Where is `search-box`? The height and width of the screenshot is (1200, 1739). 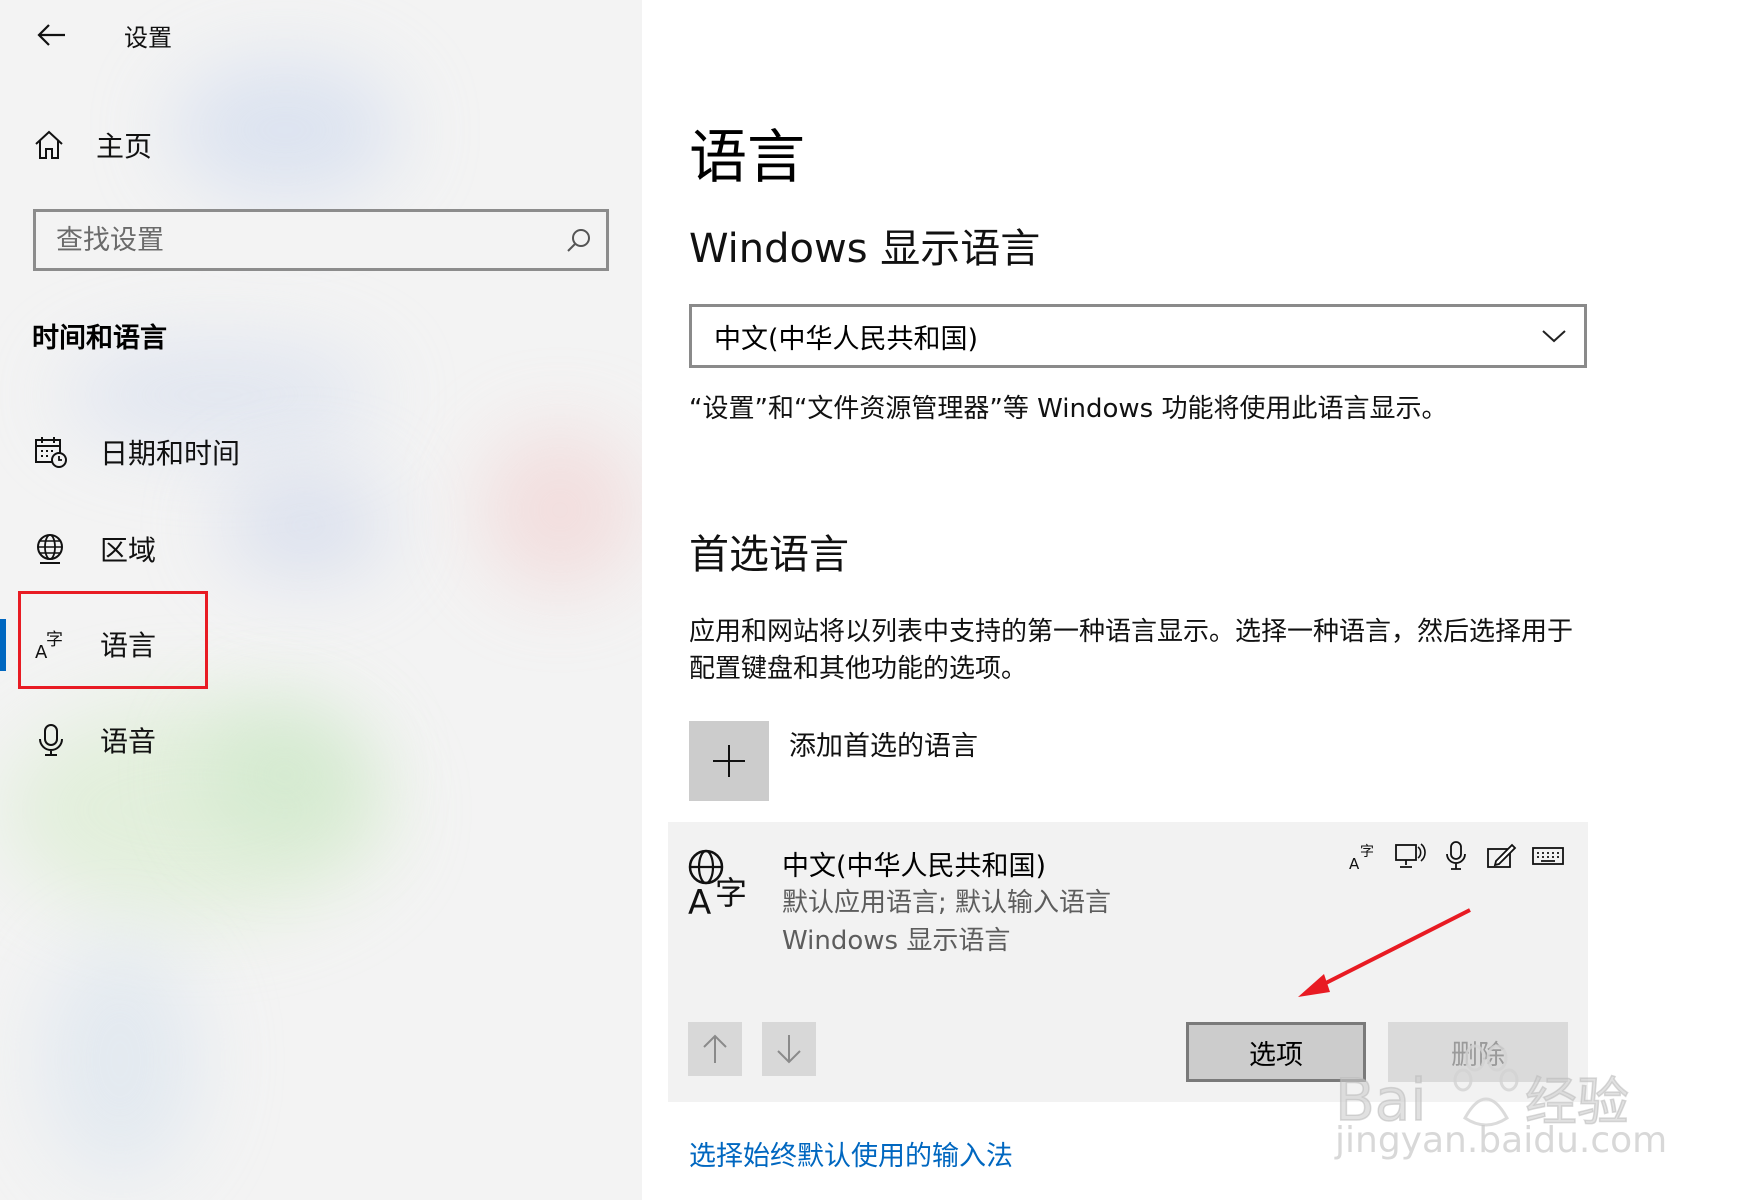
search-box is located at coordinates (321, 240).